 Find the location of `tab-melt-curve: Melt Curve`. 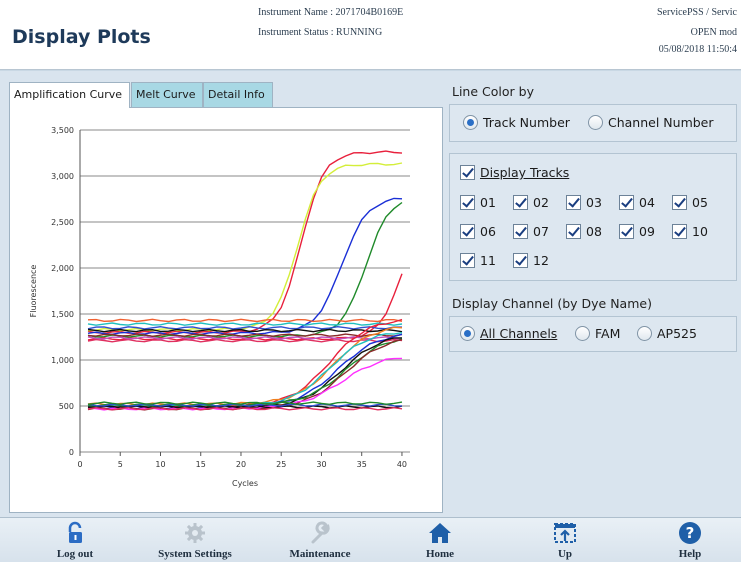

tab-melt-curve: Melt Curve is located at coordinates (167, 94).